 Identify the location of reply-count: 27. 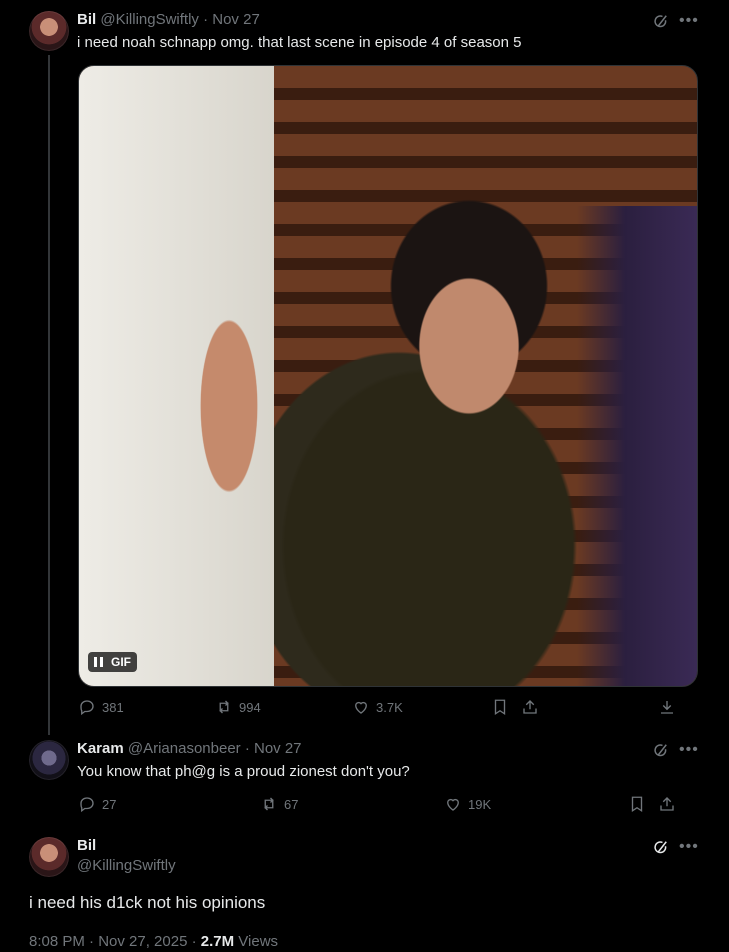
(109, 804).